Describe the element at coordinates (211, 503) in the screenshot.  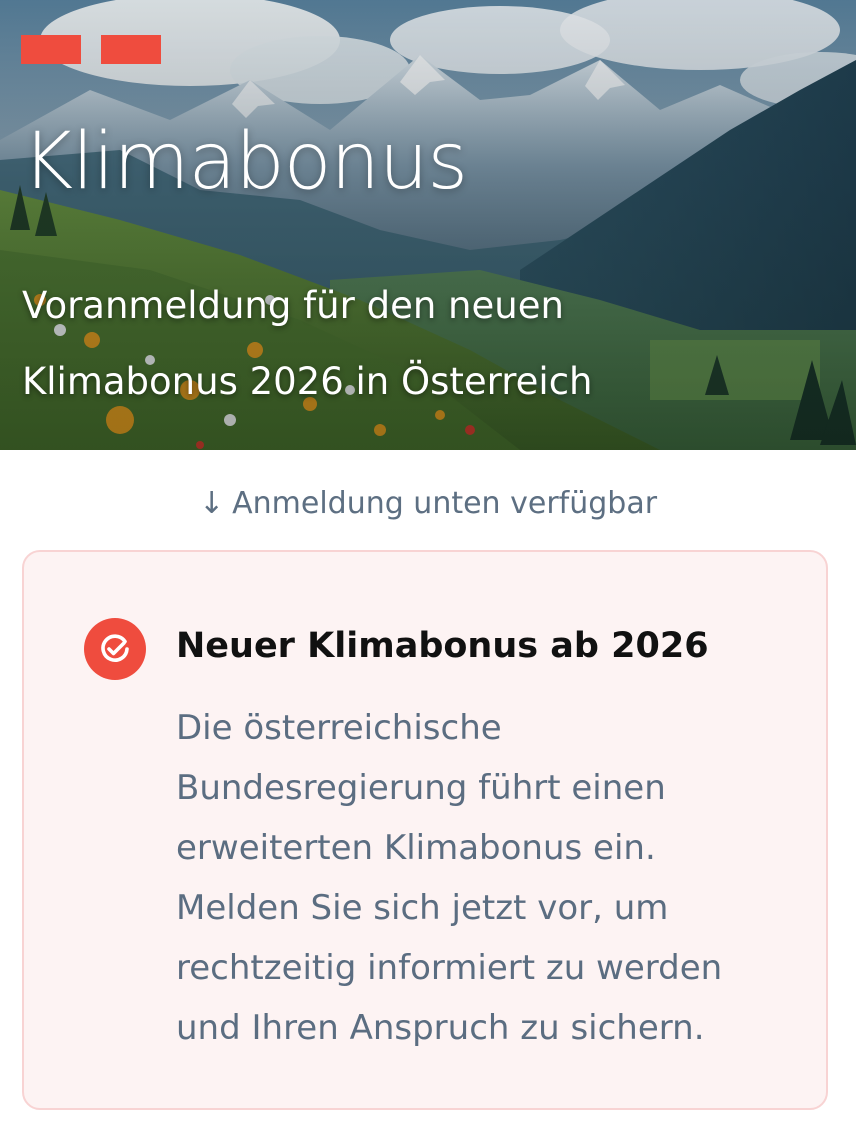
I see `arrow-down-icon: ↓` at that location.